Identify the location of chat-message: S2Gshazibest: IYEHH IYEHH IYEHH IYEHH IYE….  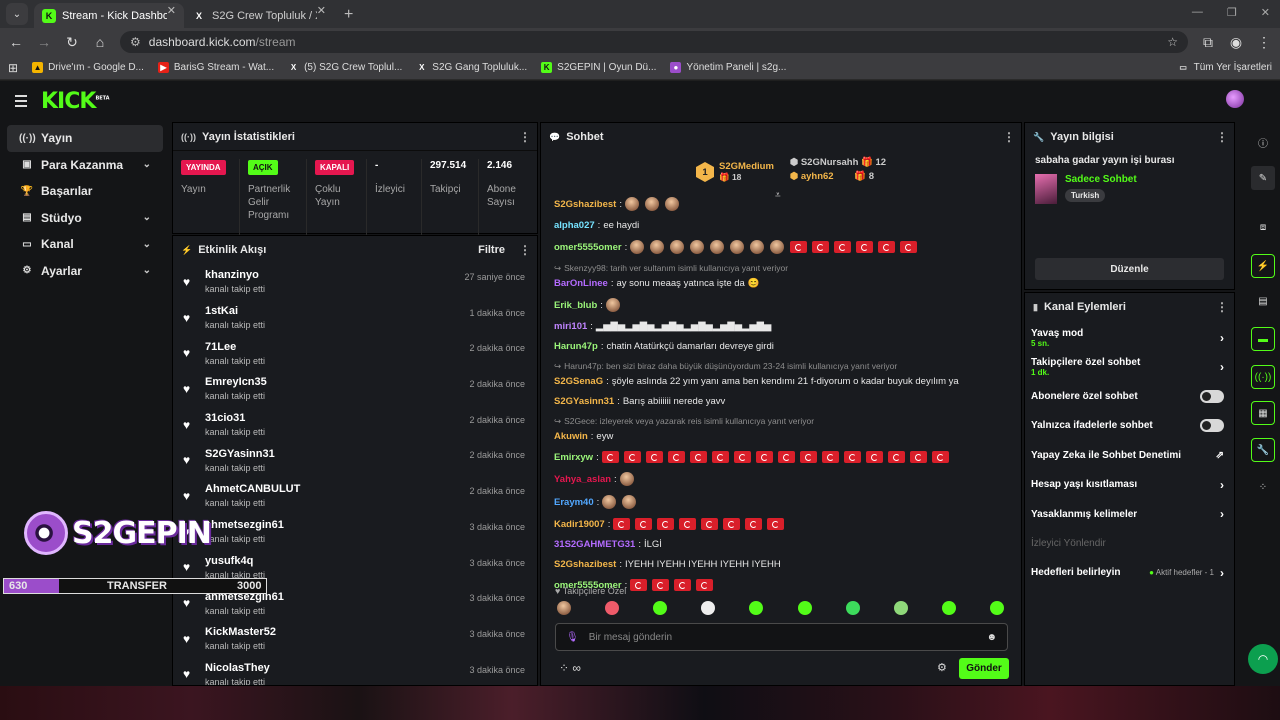
(787, 564).